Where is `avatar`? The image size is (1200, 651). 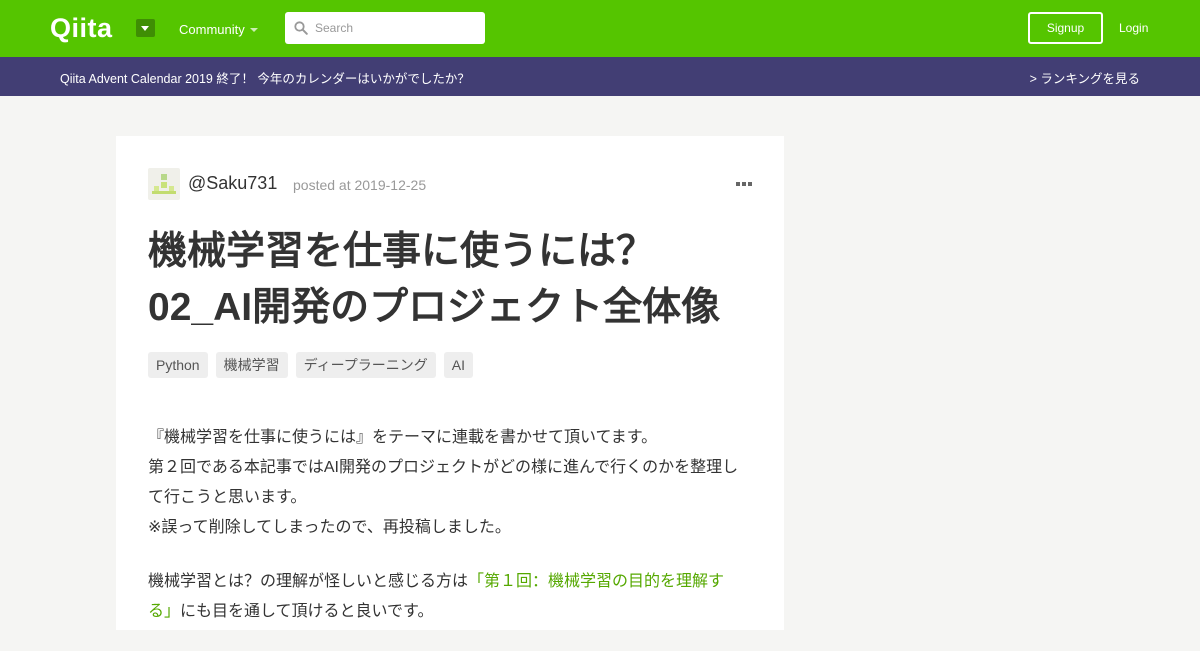 avatar is located at coordinates (164, 184).